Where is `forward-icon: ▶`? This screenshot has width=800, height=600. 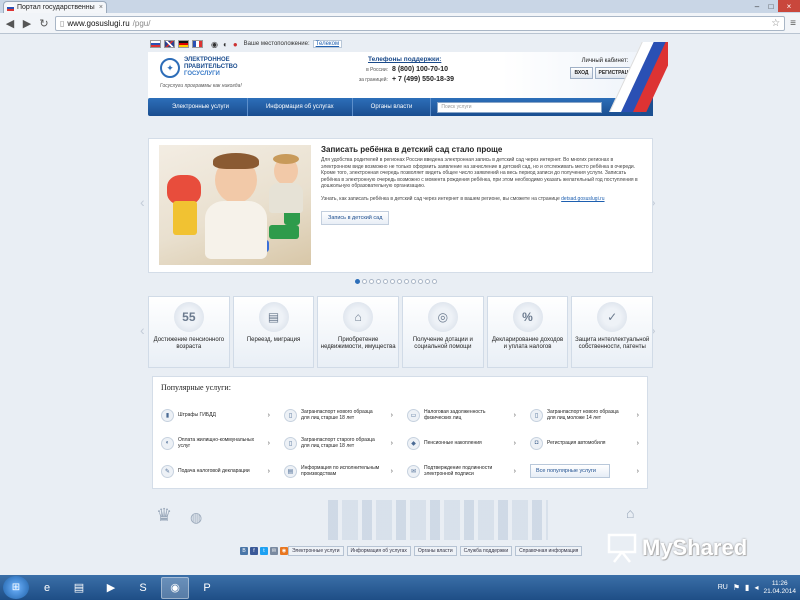 forward-icon: ▶ is located at coordinates (27, 23).